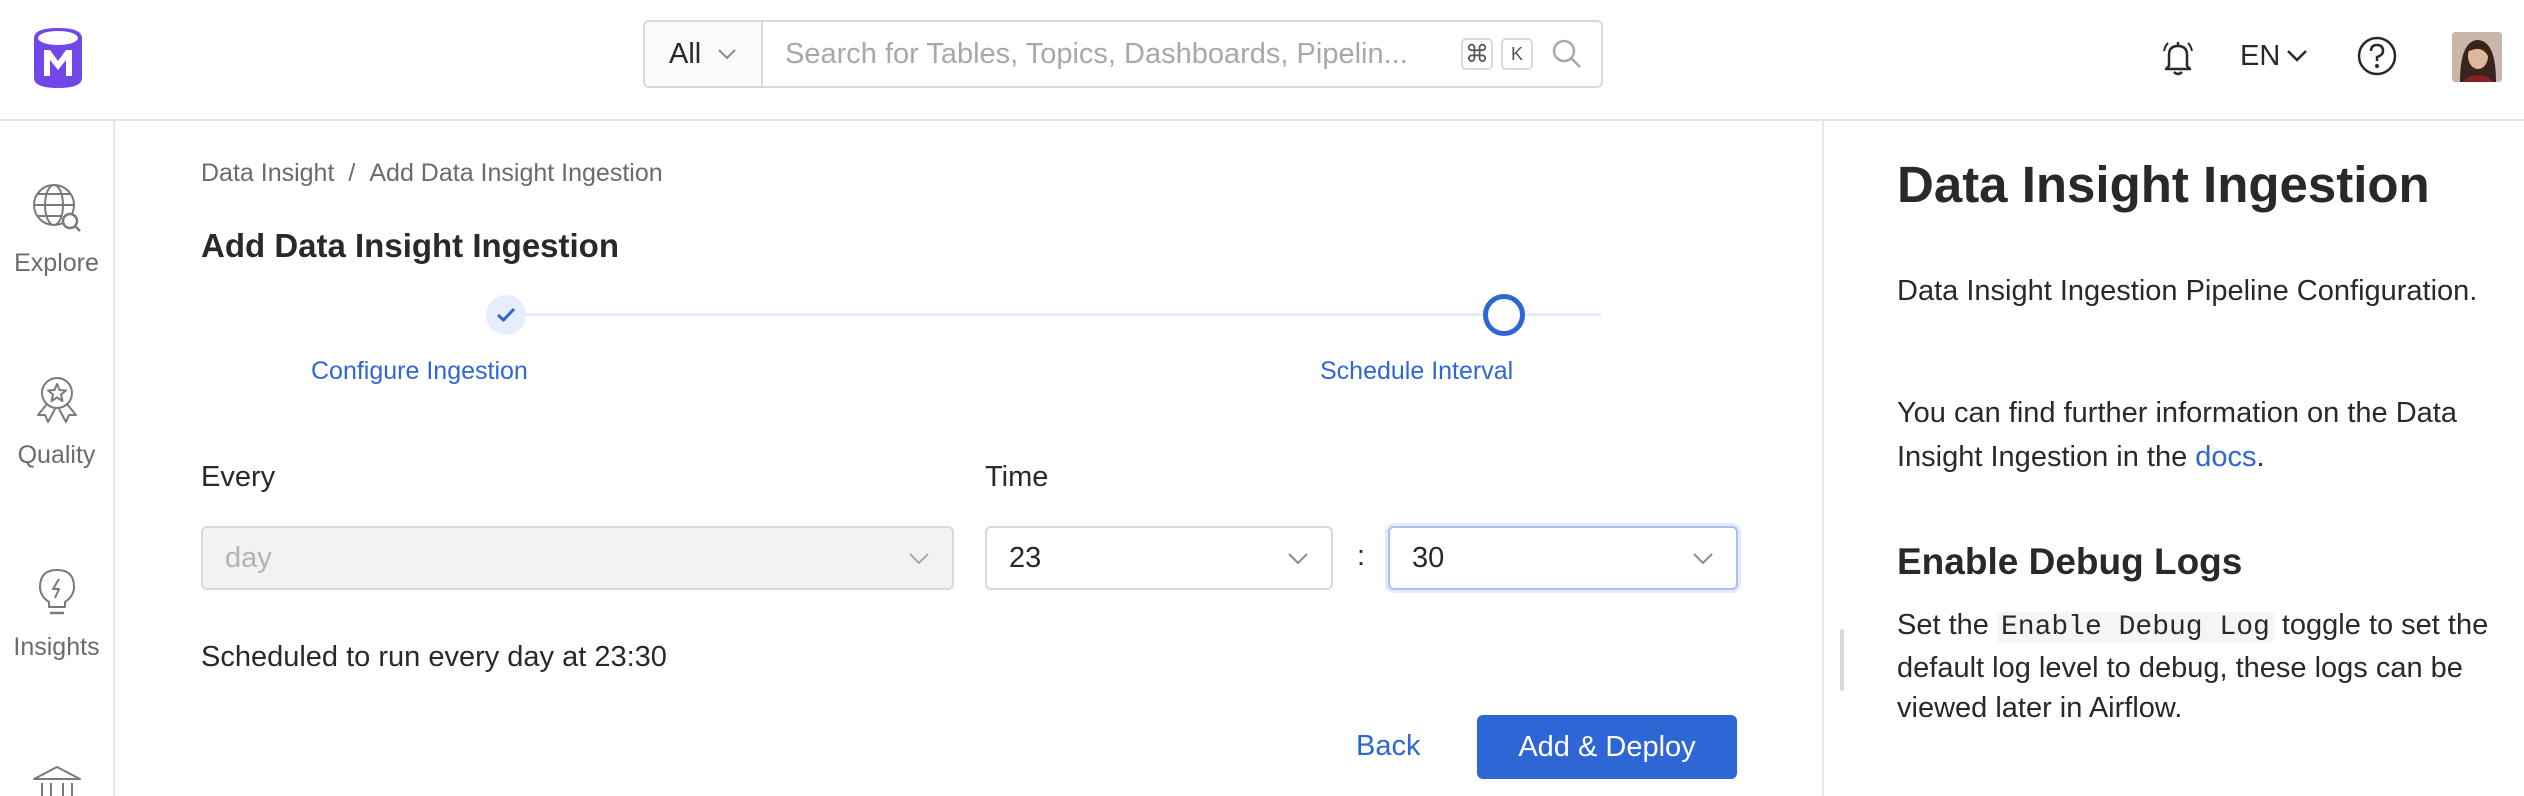 The image size is (2524, 796). I want to click on global-search: All ⌘ K, so click(1123, 54).